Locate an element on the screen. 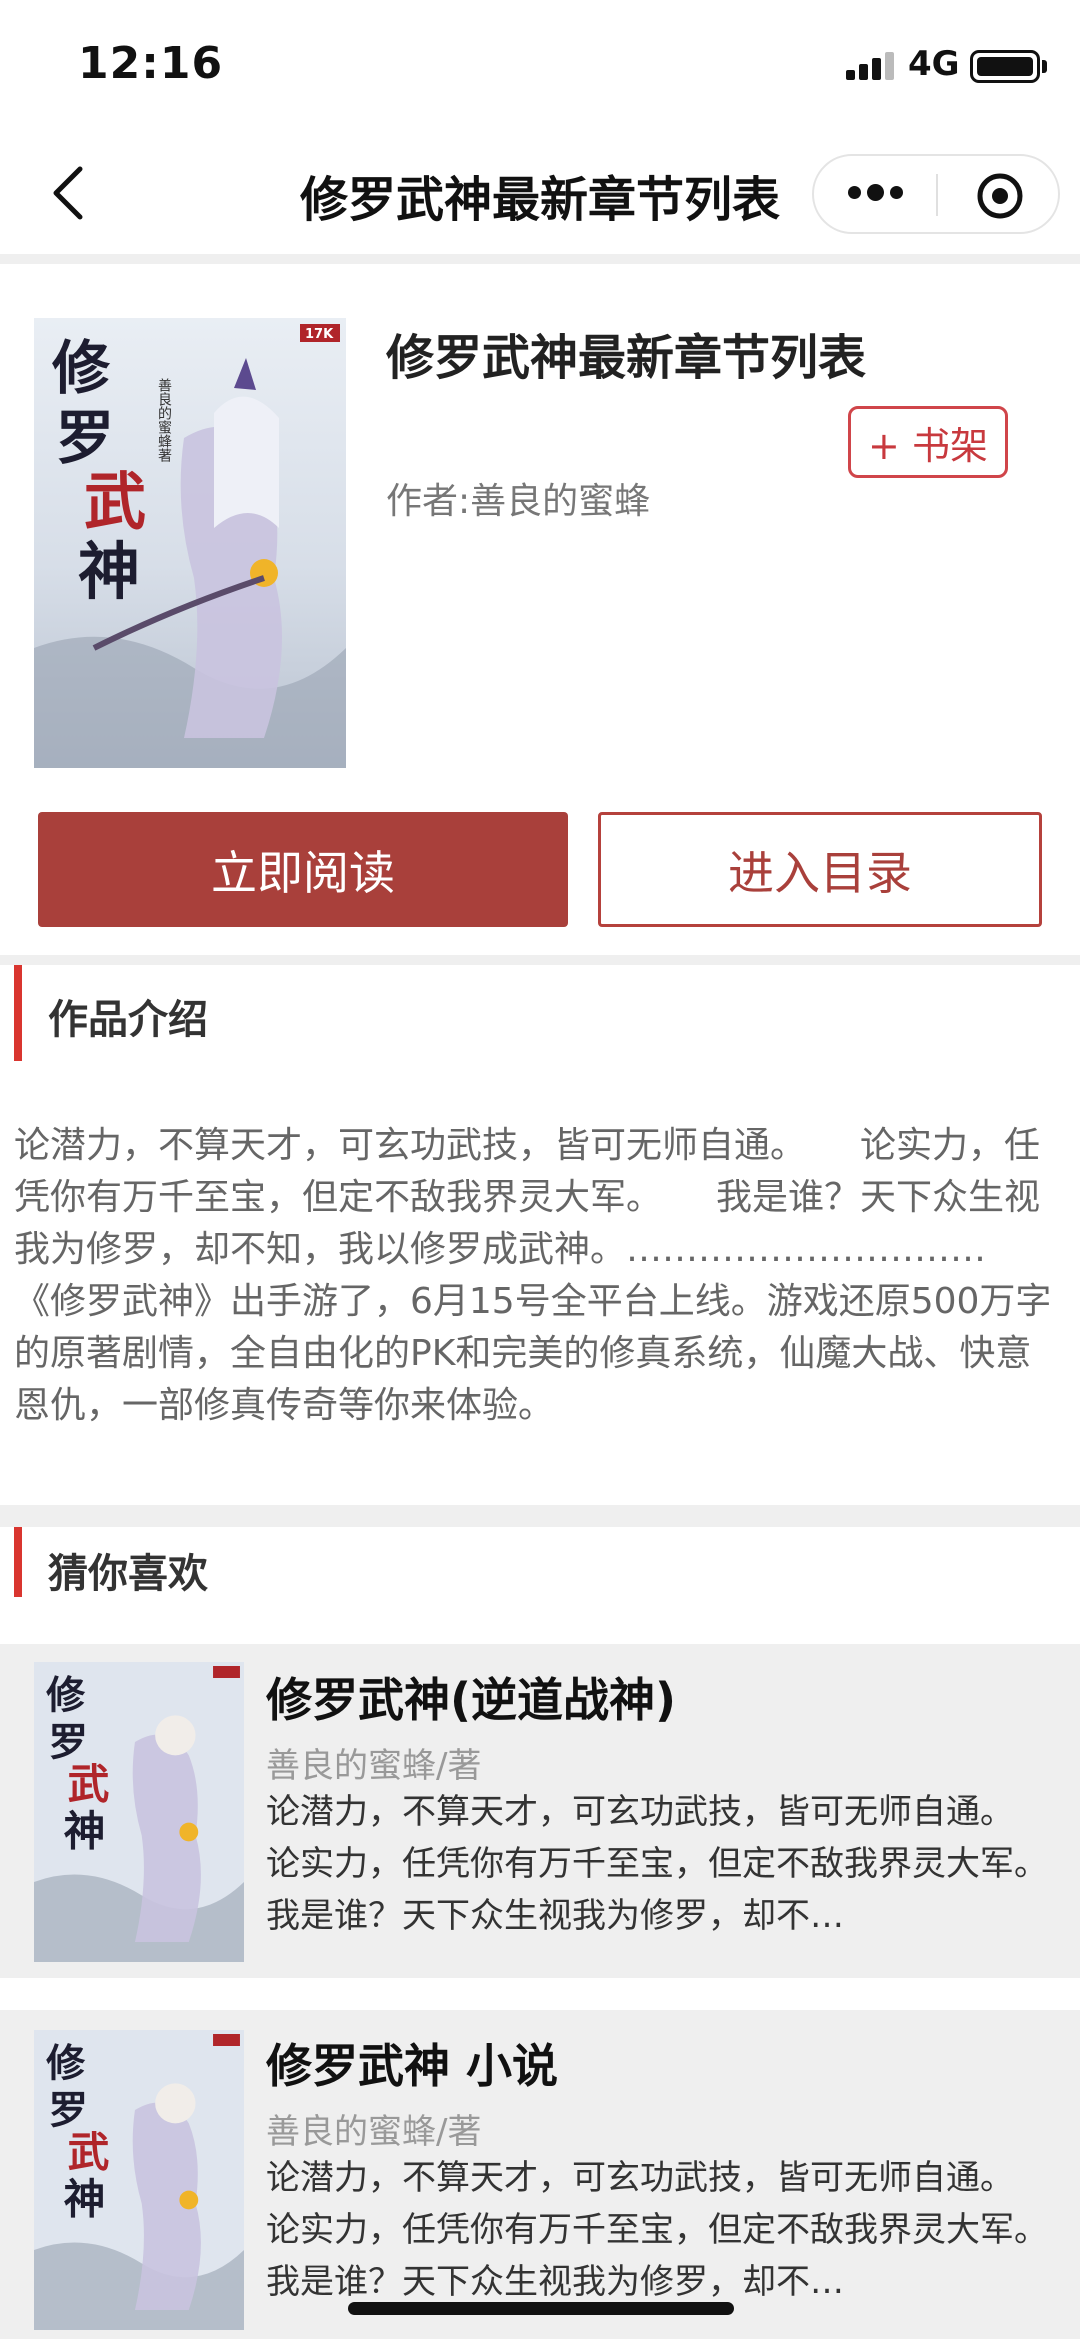 This screenshot has height=2339, width=1080. section-title: 作品介绍 is located at coordinates (128, 1020).